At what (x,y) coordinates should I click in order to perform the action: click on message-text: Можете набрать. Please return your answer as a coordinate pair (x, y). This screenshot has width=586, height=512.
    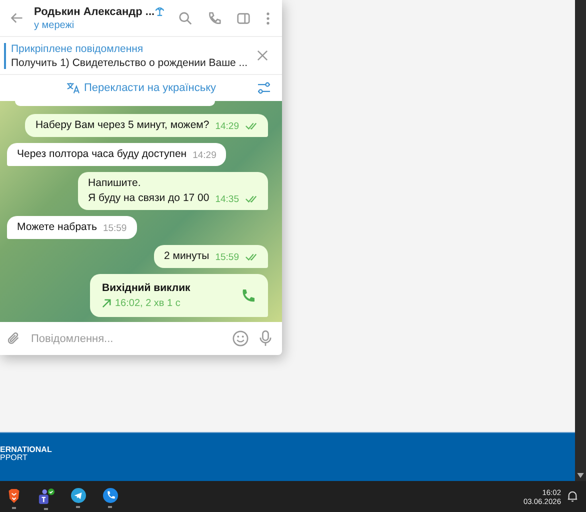
    Looking at the image, I should click on (57, 227).